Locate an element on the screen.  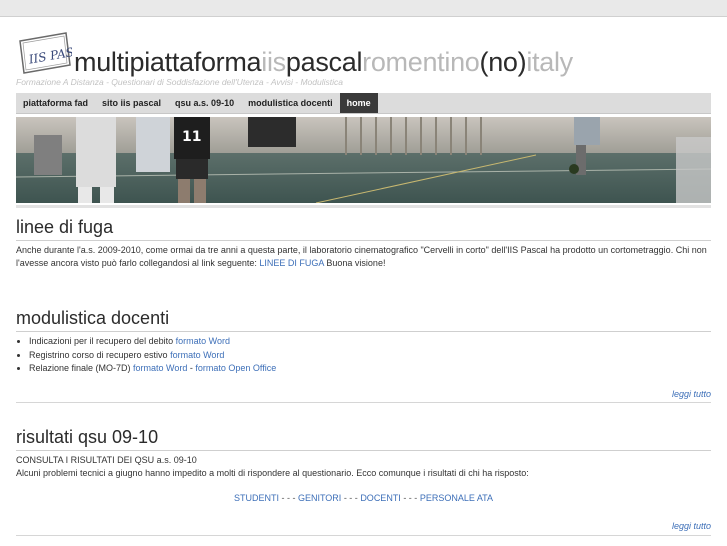
nav-item-home: home is located at coordinates (358, 103).